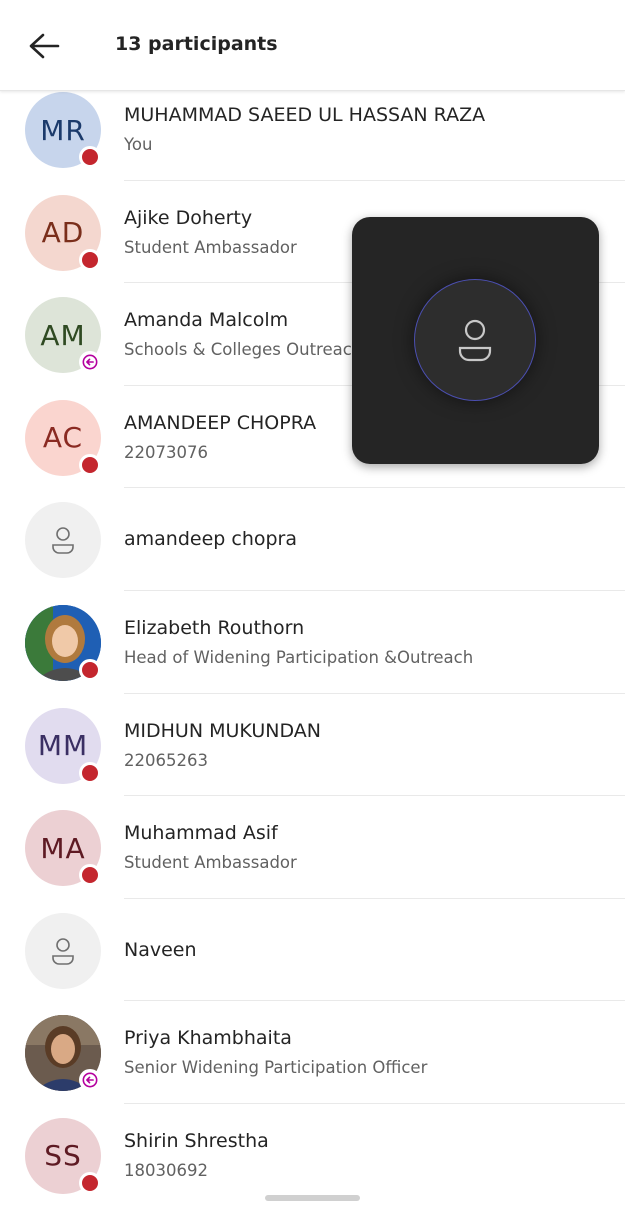  I want to click on app-header: 13 participants, so click(312, 45).